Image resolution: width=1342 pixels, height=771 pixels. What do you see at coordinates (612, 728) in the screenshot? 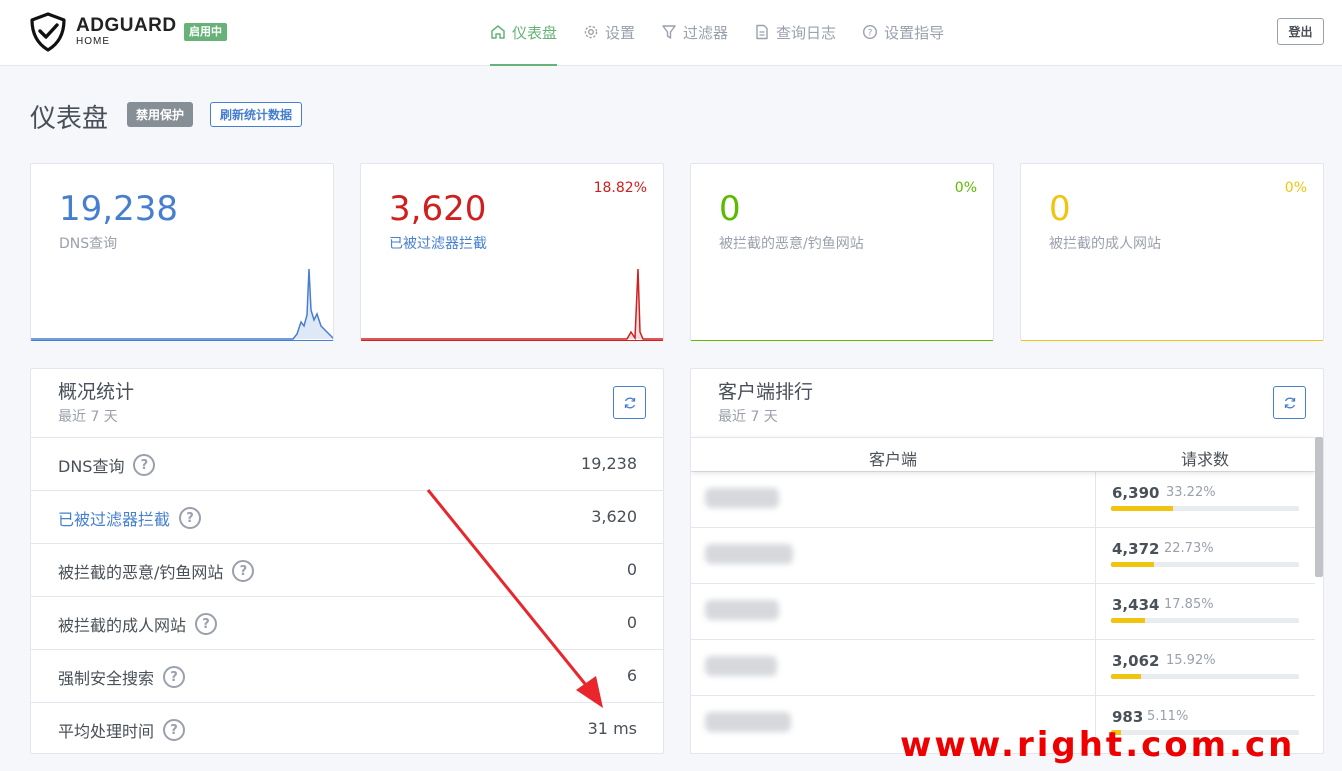
I see `row-value: 31 ms` at bounding box center [612, 728].